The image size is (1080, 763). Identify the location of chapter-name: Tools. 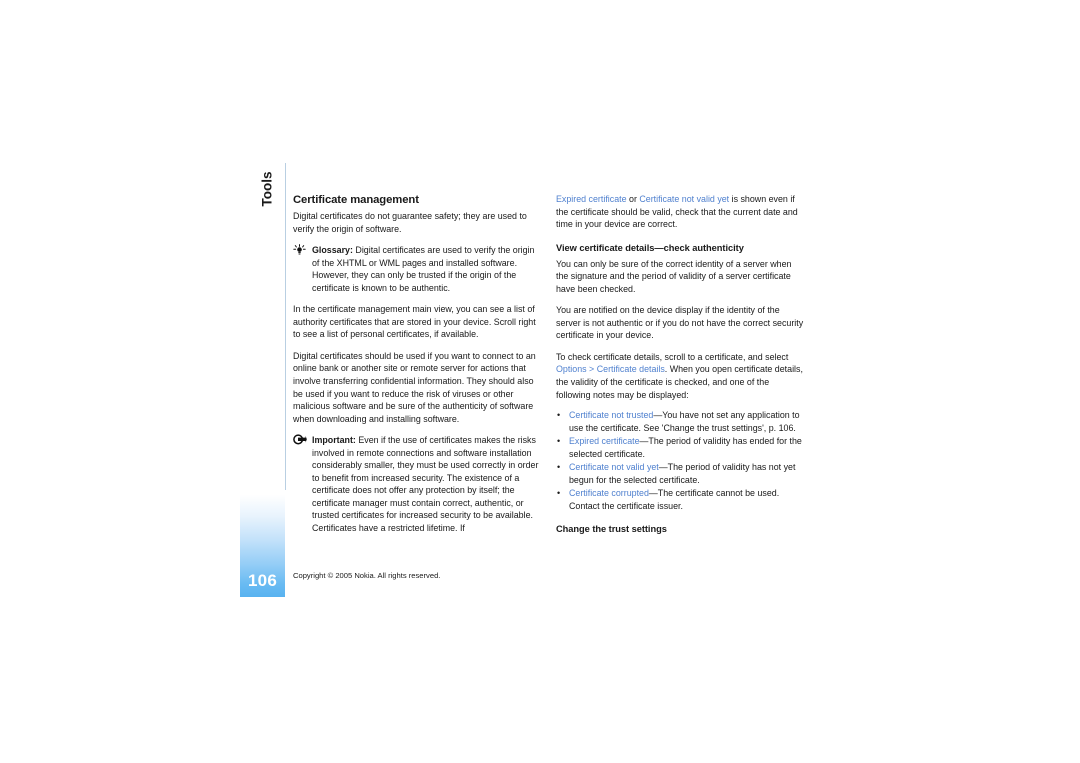
(267, 213).